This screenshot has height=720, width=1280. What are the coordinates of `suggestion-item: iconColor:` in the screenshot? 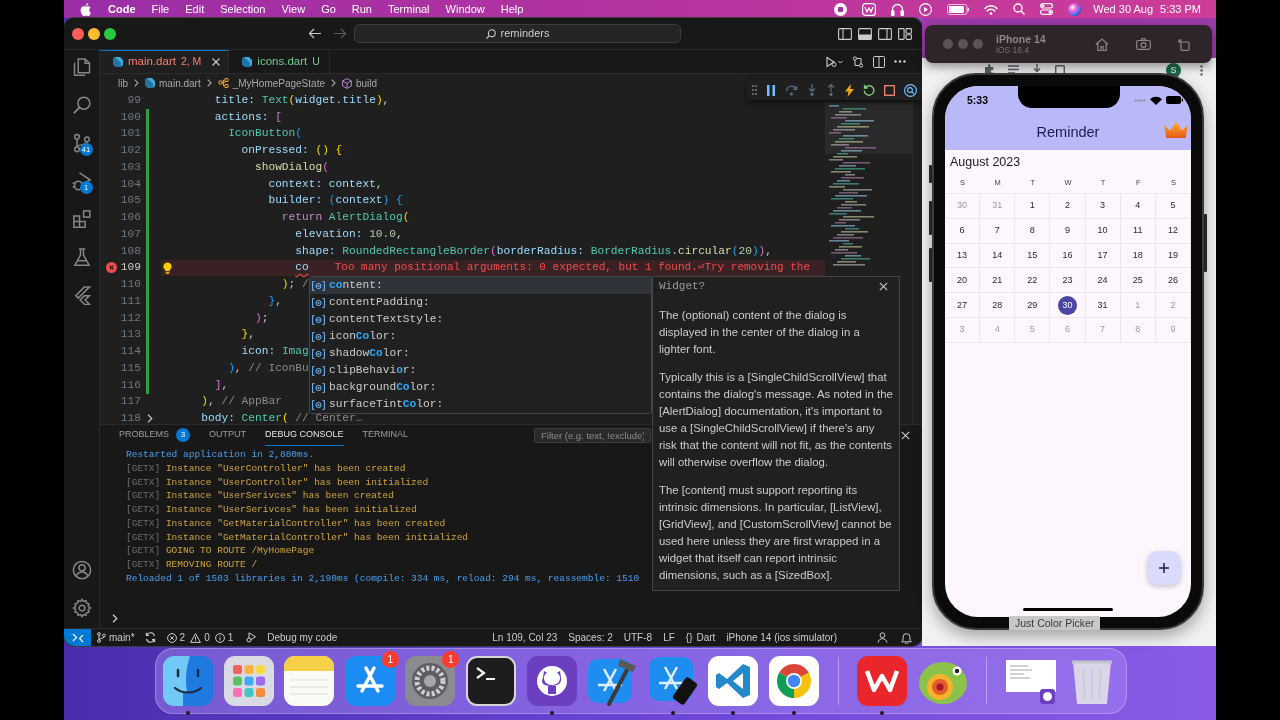 It's located at (480, 336).